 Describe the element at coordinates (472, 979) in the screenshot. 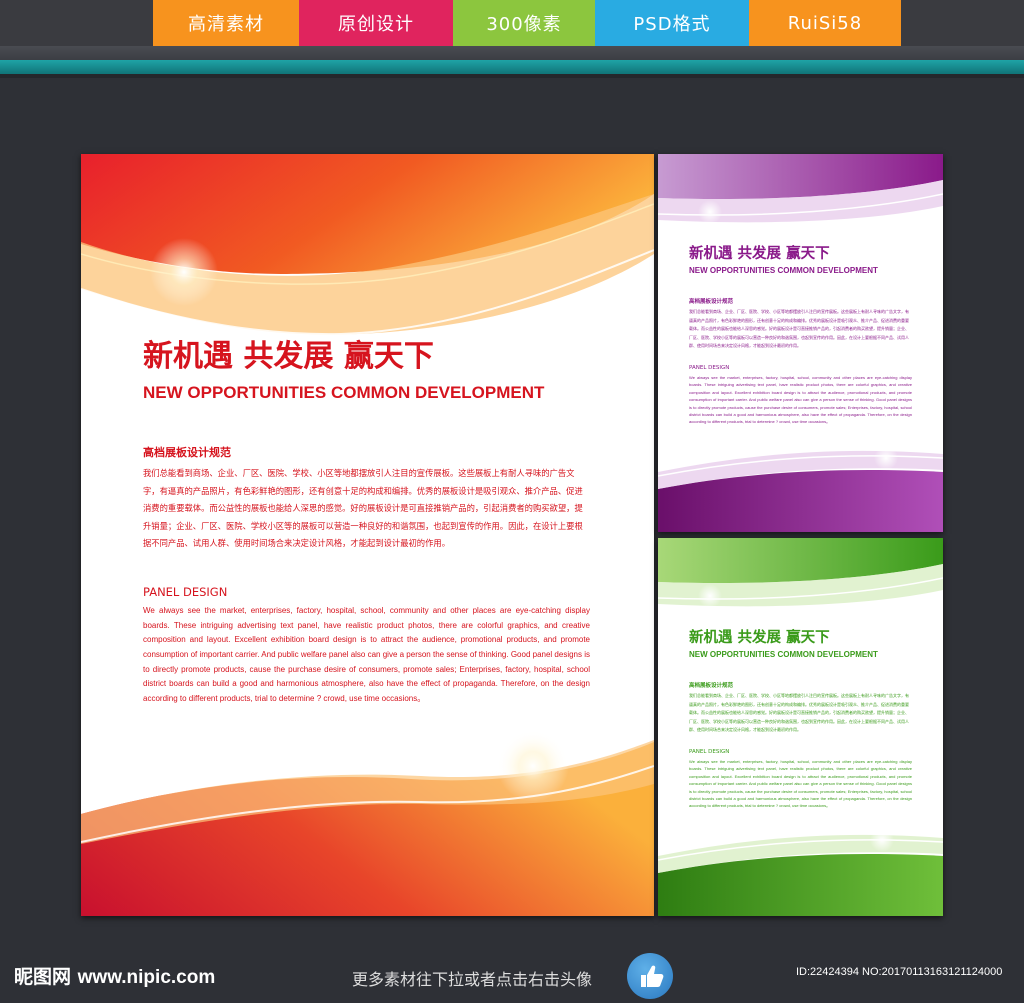

I see `more-materials-hint: 更多素材往下拉或者点击右击头像` at that location.